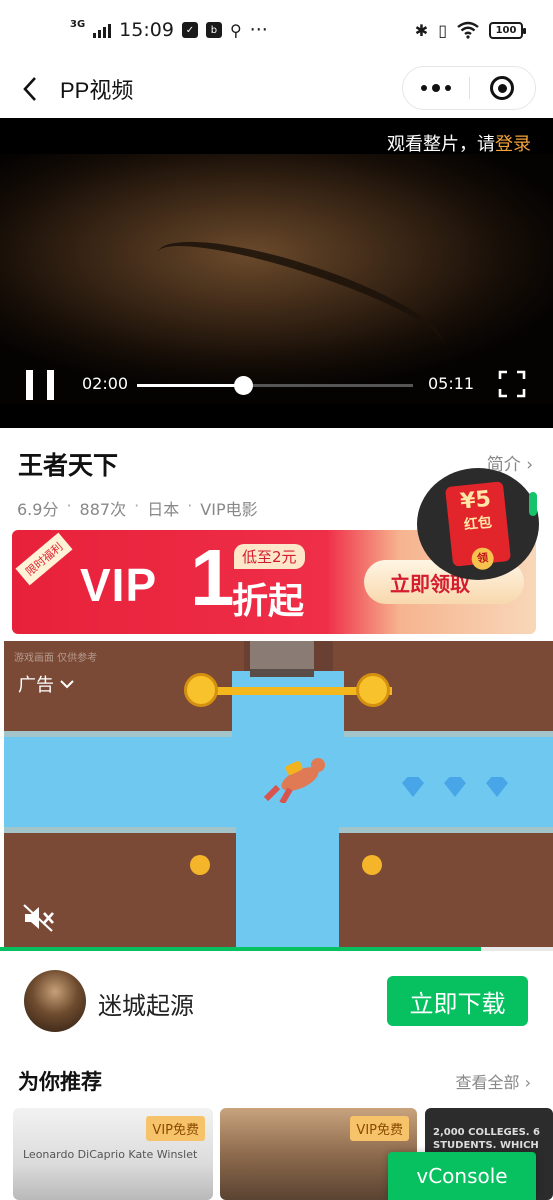 Image resolution: width=553 pixels, height=1200 pixels. I want to click on red-packet-icon: ¥5 红包 领, so click(478, 526).